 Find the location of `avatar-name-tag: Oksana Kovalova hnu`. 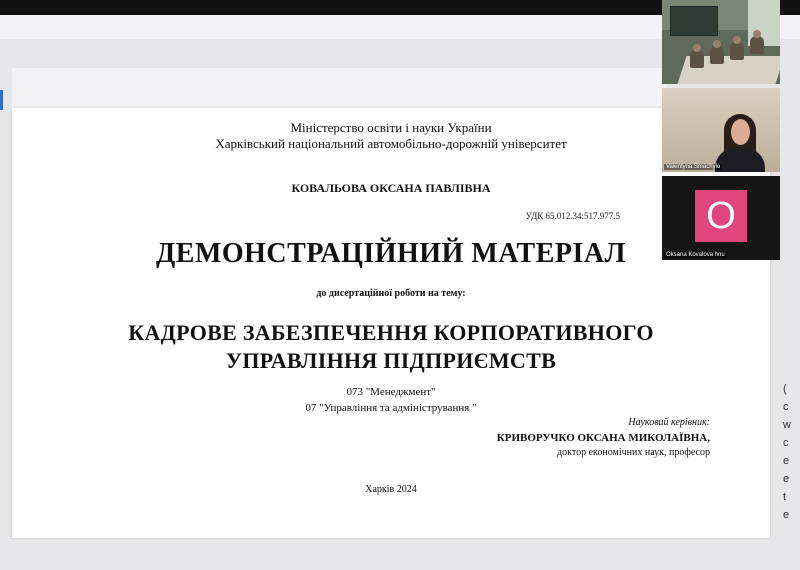

avatar-name-tag: Oksana Kovalova hnu is located at coordinates (695, 255).